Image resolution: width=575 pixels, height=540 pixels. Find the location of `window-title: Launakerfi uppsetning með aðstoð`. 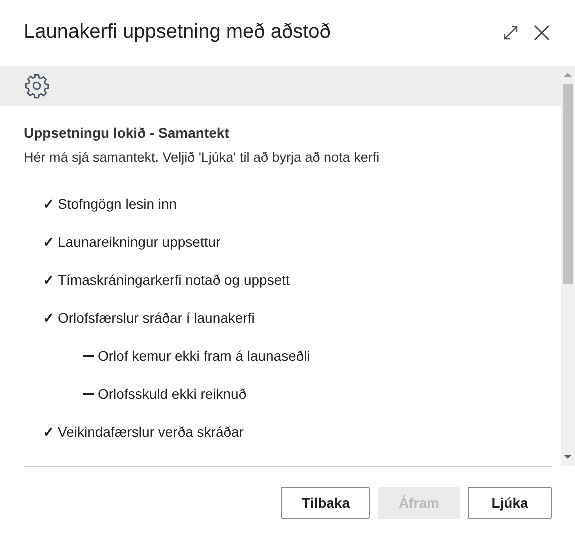

window-title: Launakerfi uppsetning með aðstoð is located at coordinates (178, 32).